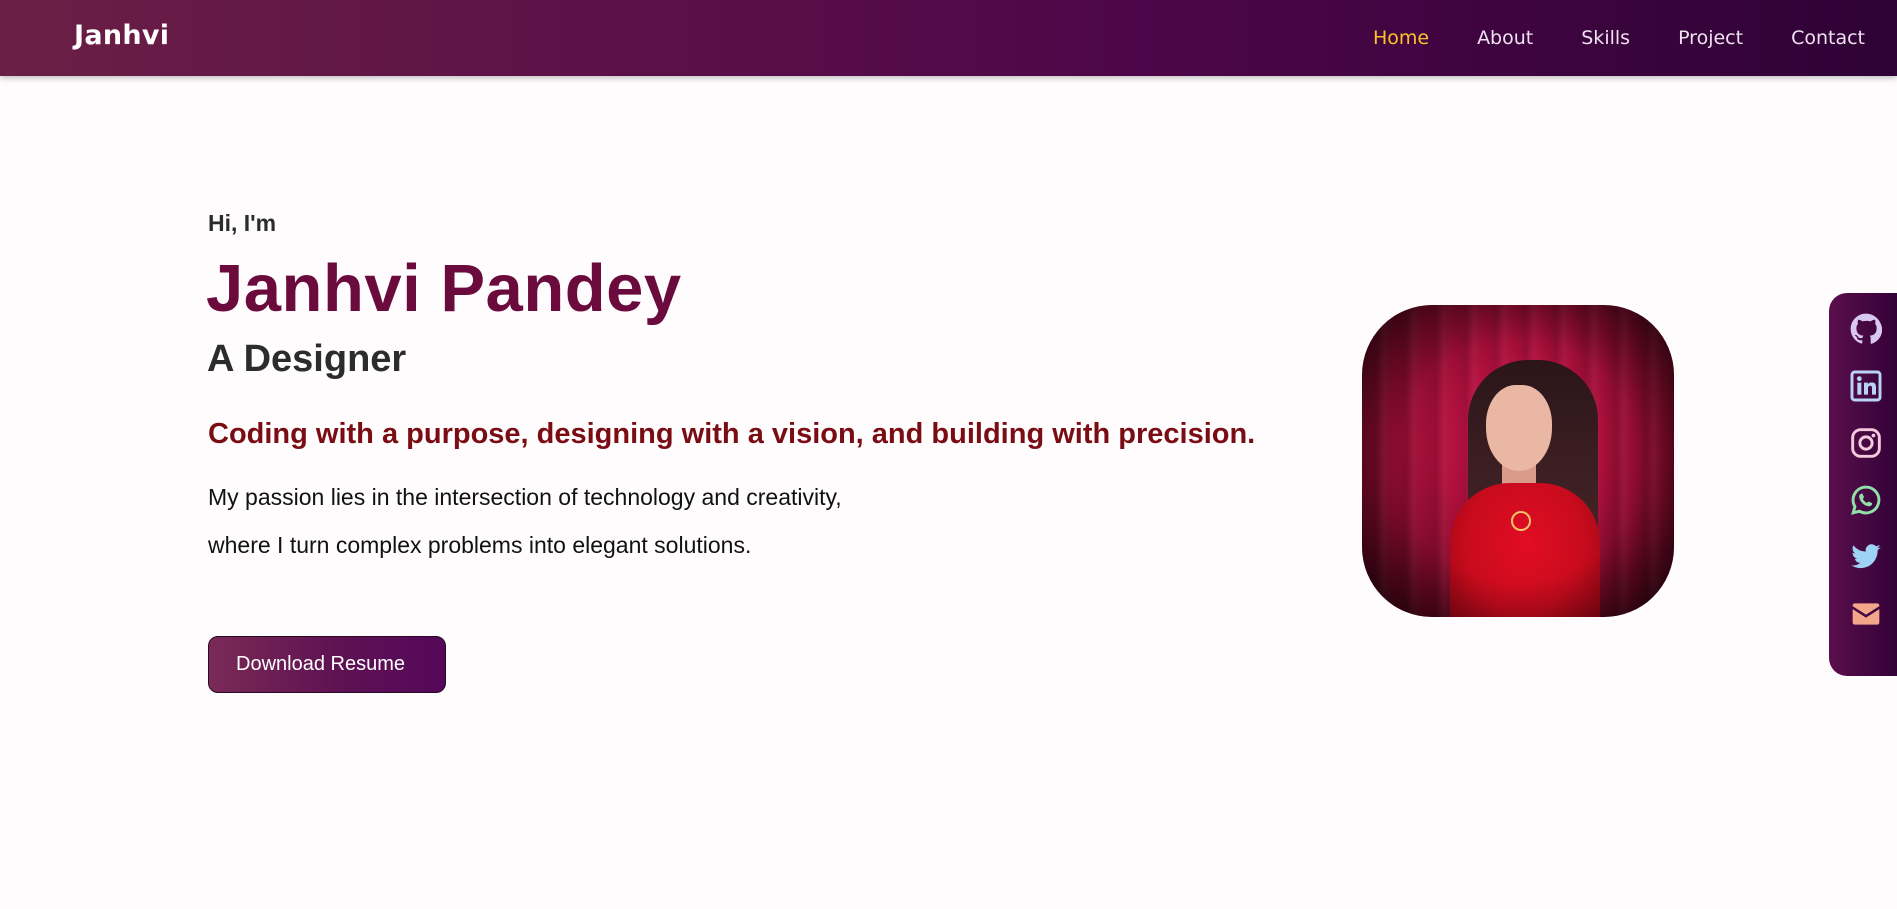 The width and height of the screenshot is (1897, 909). Describe the element at coordinates (1518, 461) in the screenshot. I see `profile-photo` at that location.